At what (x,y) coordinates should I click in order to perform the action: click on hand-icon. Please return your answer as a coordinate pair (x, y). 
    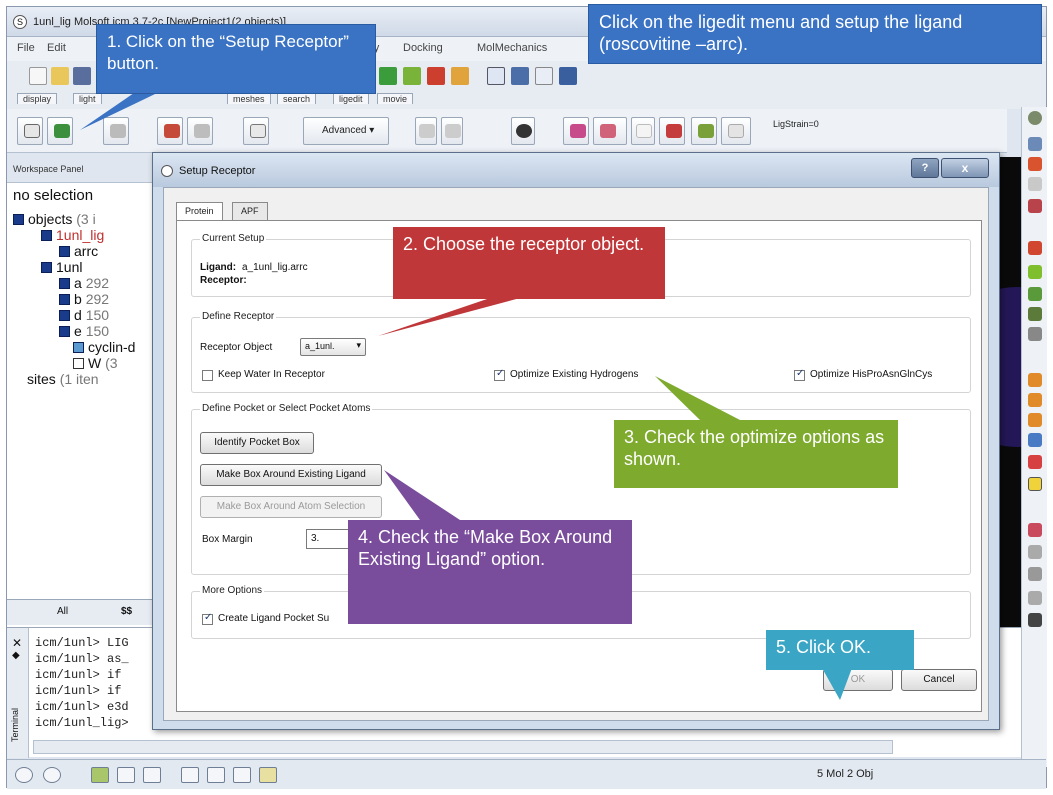
    Looking at the image, I should click on (1035, 620).